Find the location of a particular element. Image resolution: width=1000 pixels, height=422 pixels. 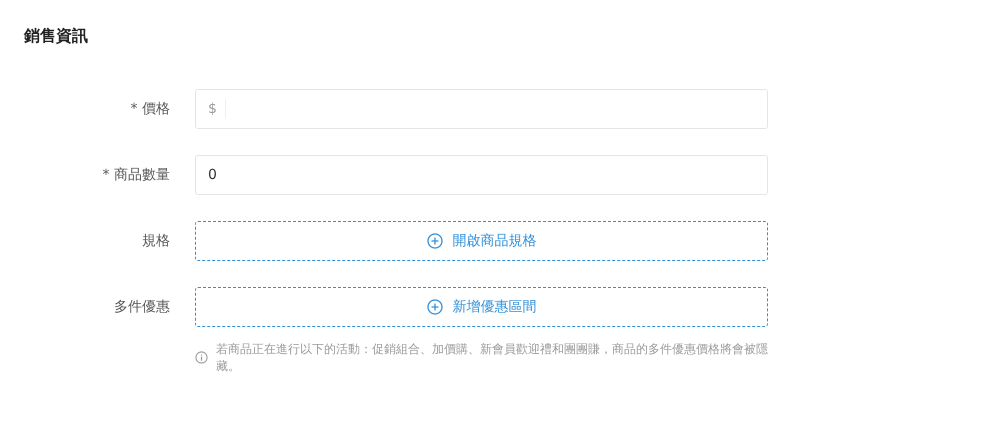

field-label: 規格 is located at coordinates (155, 241).